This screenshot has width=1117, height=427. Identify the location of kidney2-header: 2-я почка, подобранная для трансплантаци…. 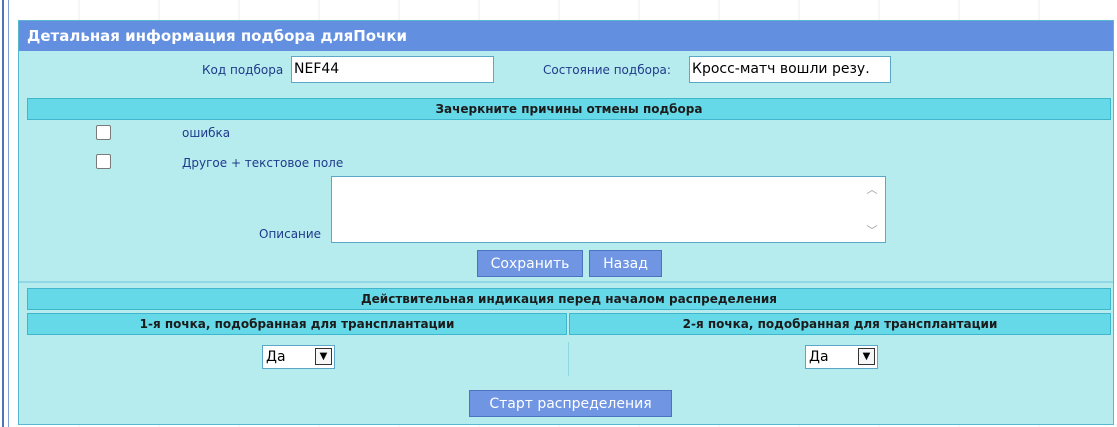
(840, 324).